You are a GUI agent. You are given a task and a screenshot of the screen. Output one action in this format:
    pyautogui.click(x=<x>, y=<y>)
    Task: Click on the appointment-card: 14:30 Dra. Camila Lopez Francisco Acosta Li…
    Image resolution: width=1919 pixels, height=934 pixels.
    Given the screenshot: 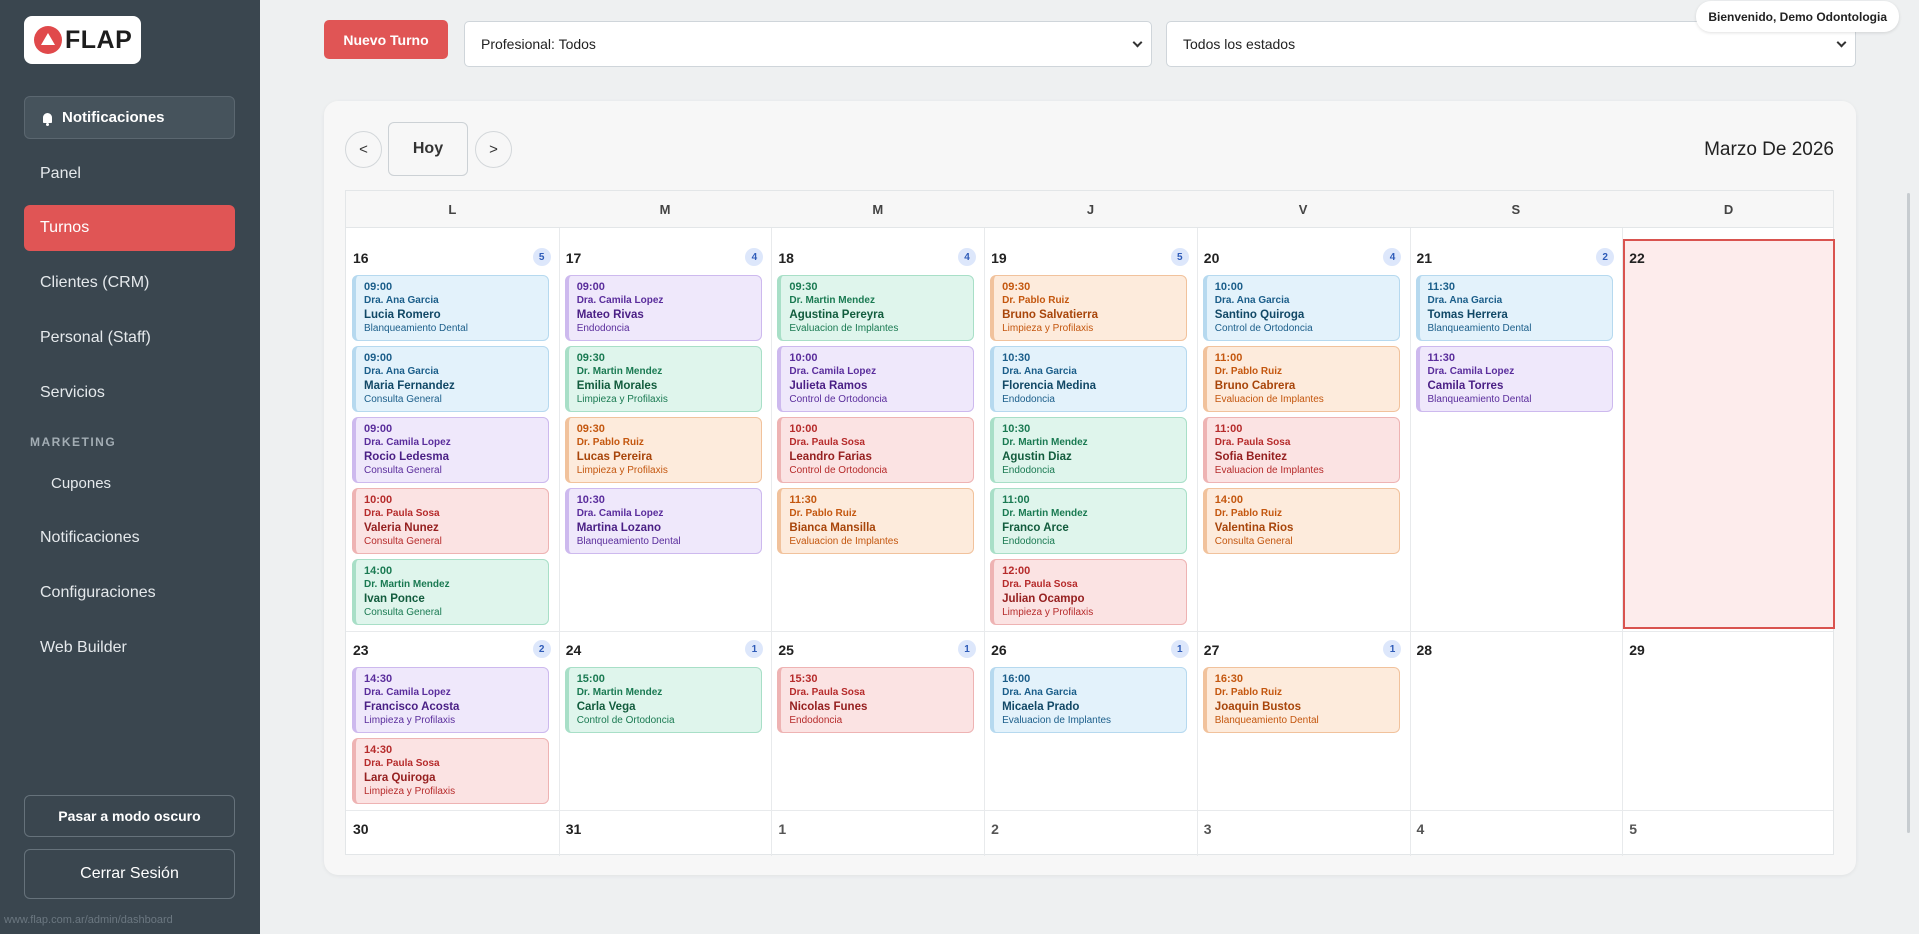 What is the action you would take?
    pyautogui.click(x=450, y=700)
    